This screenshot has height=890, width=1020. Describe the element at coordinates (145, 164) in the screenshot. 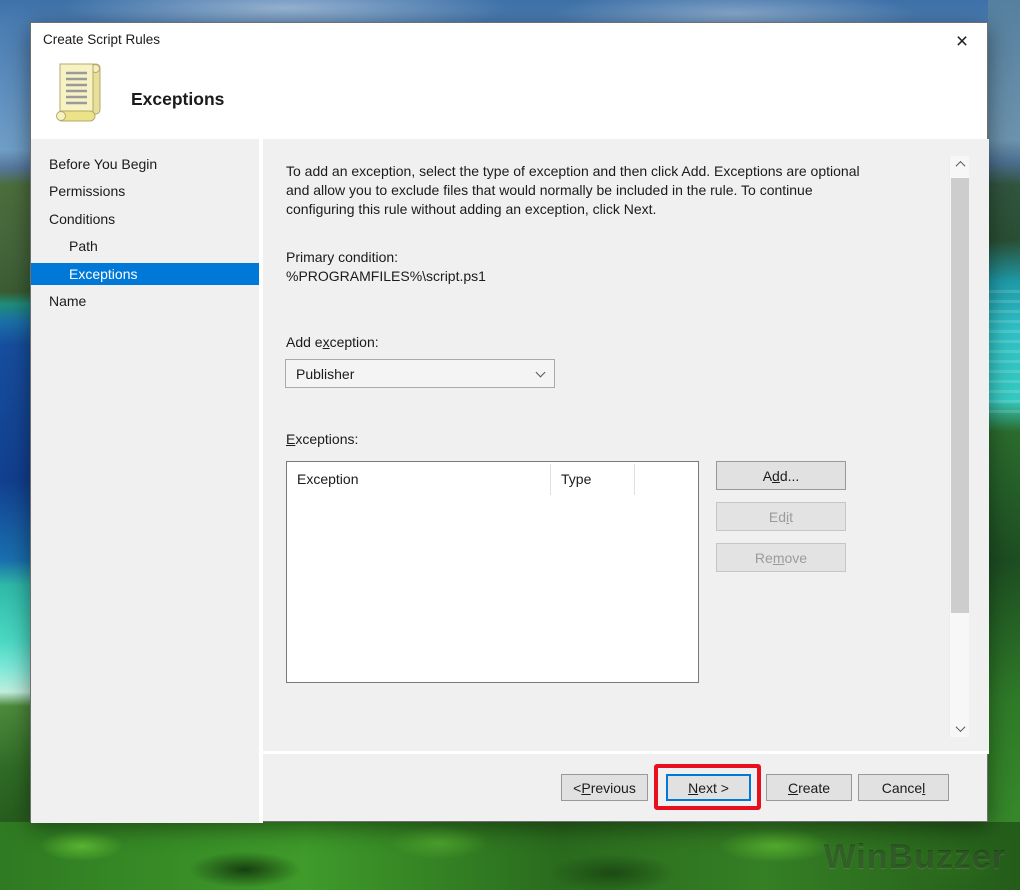

I see `sidebar-item-before-you-begin: Before You Begin` at that location.